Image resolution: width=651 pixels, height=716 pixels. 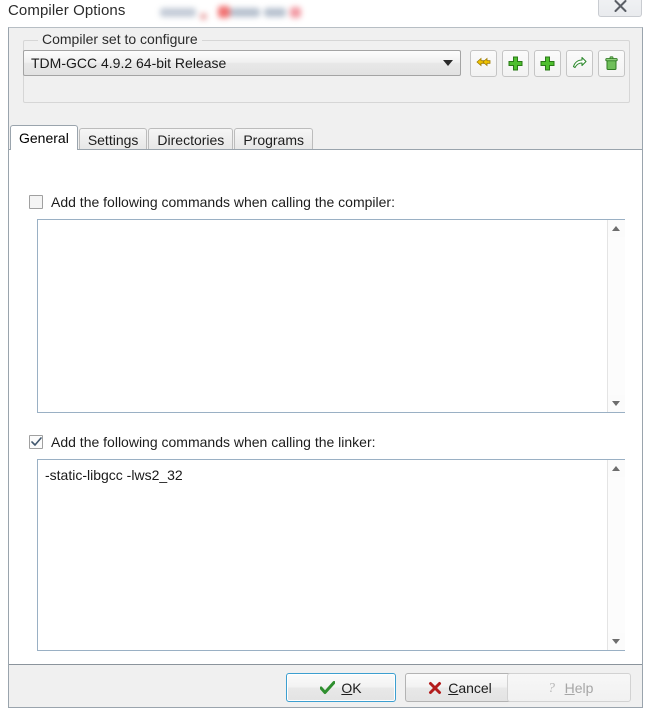 What do you see at coordinates (448, 63) in the screenshot?
I see `chevron-down-icon` at bounding box center [448, 63].